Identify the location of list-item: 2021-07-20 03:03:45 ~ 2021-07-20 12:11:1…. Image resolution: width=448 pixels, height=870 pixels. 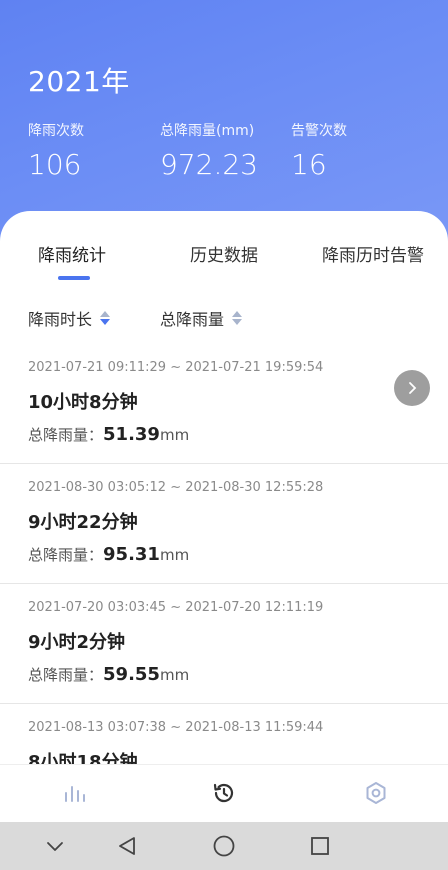
(224, 644).